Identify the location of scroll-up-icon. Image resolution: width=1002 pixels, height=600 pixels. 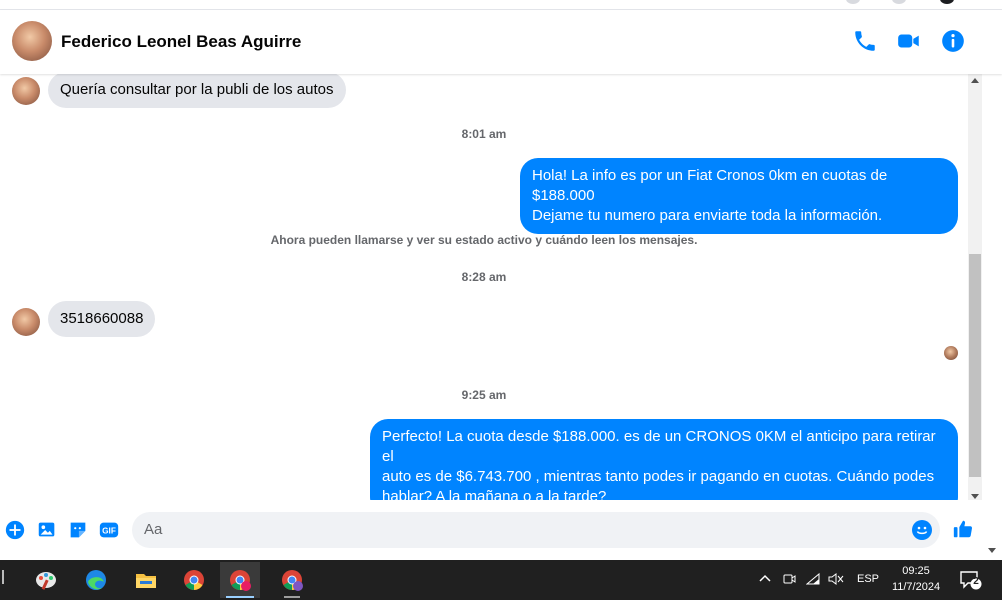
(975, 80).